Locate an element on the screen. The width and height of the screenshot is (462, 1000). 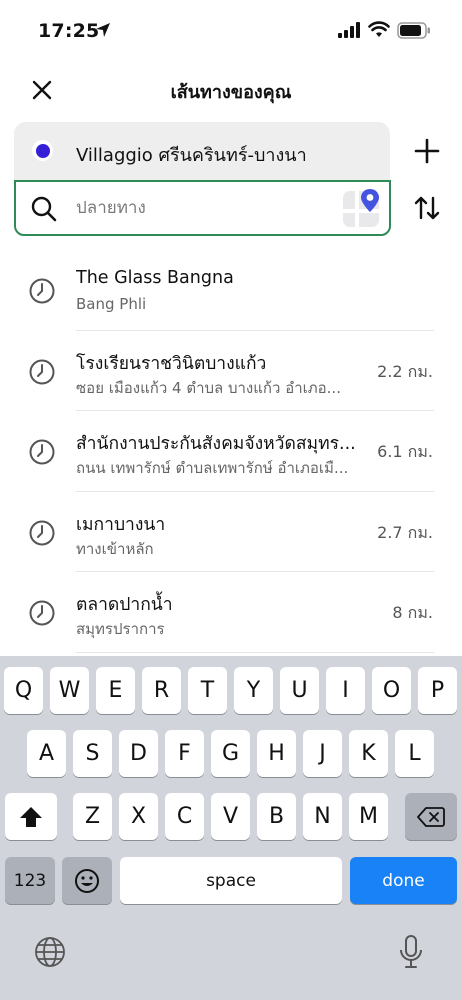
numbers-key: 123 is located at coordinates (30, 880).